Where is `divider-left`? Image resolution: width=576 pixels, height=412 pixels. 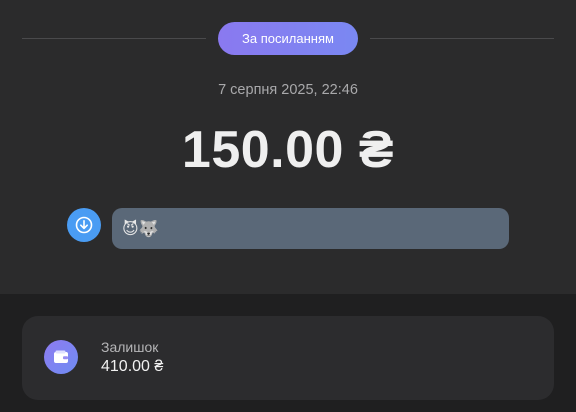 divider-left is located at coordinates (114, 38).